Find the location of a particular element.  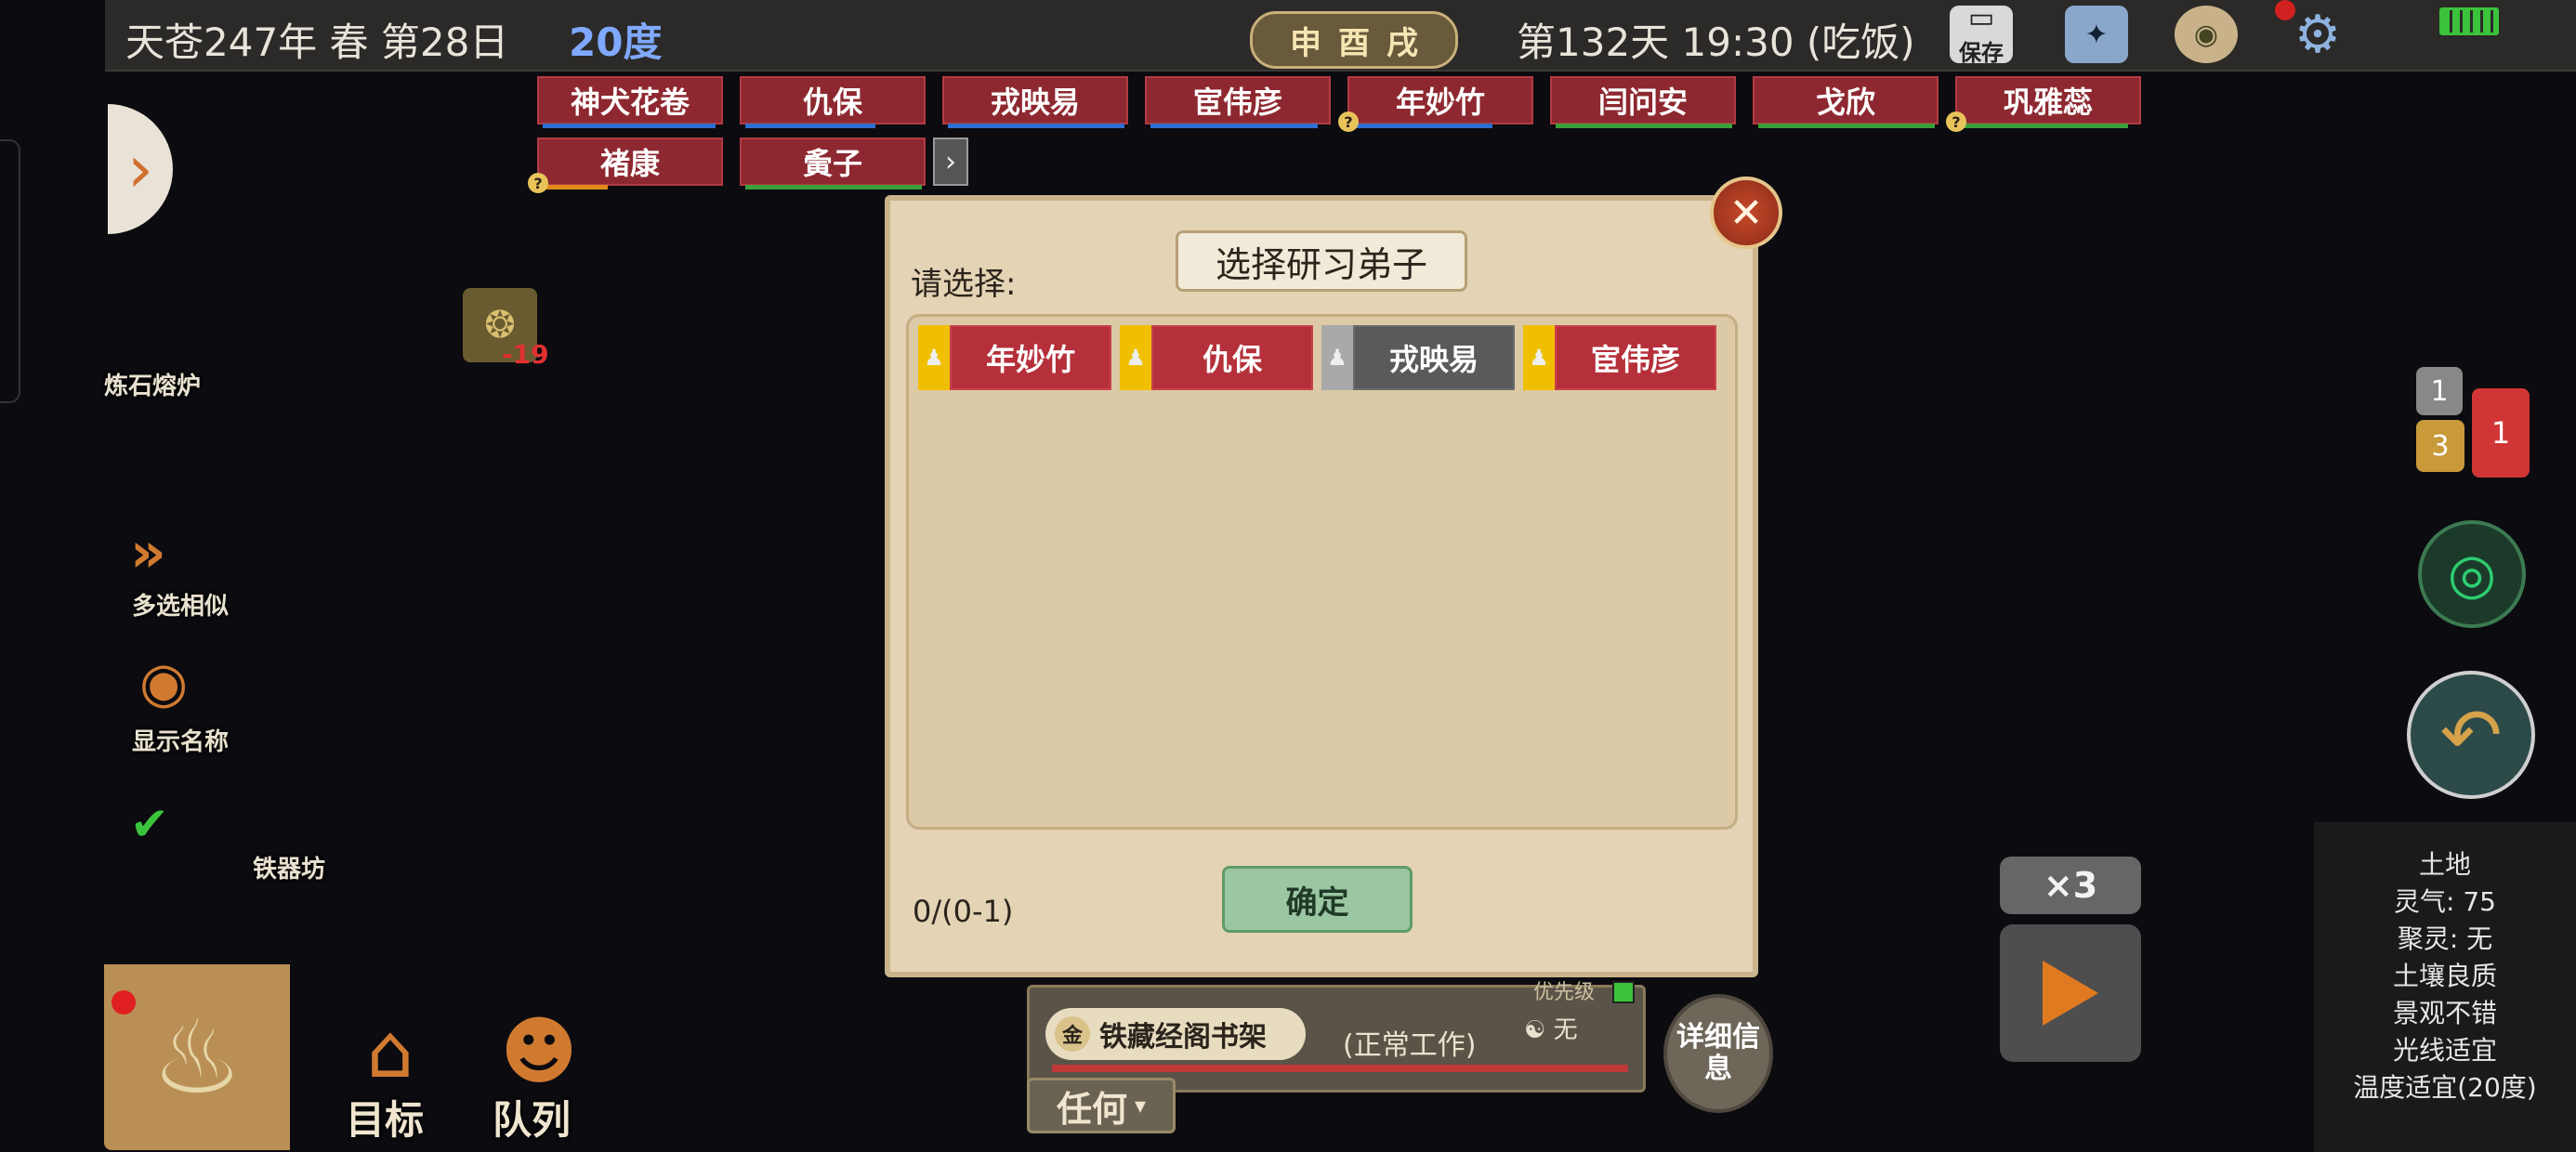

temperature: 20度 is located at coordinates (616, 42).